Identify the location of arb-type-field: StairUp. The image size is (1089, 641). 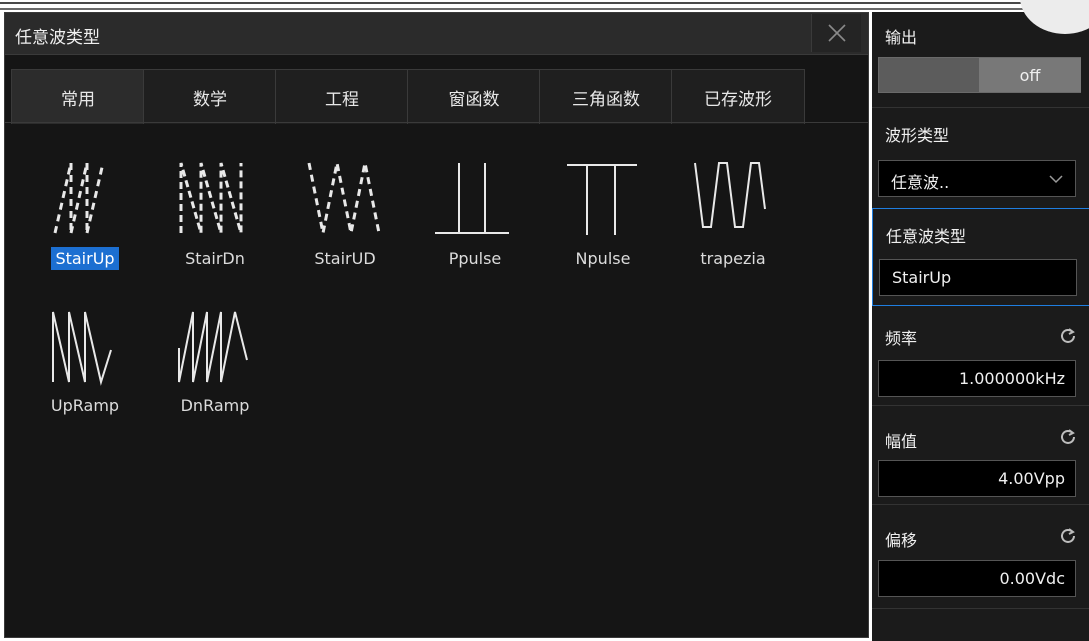
(978, 277).